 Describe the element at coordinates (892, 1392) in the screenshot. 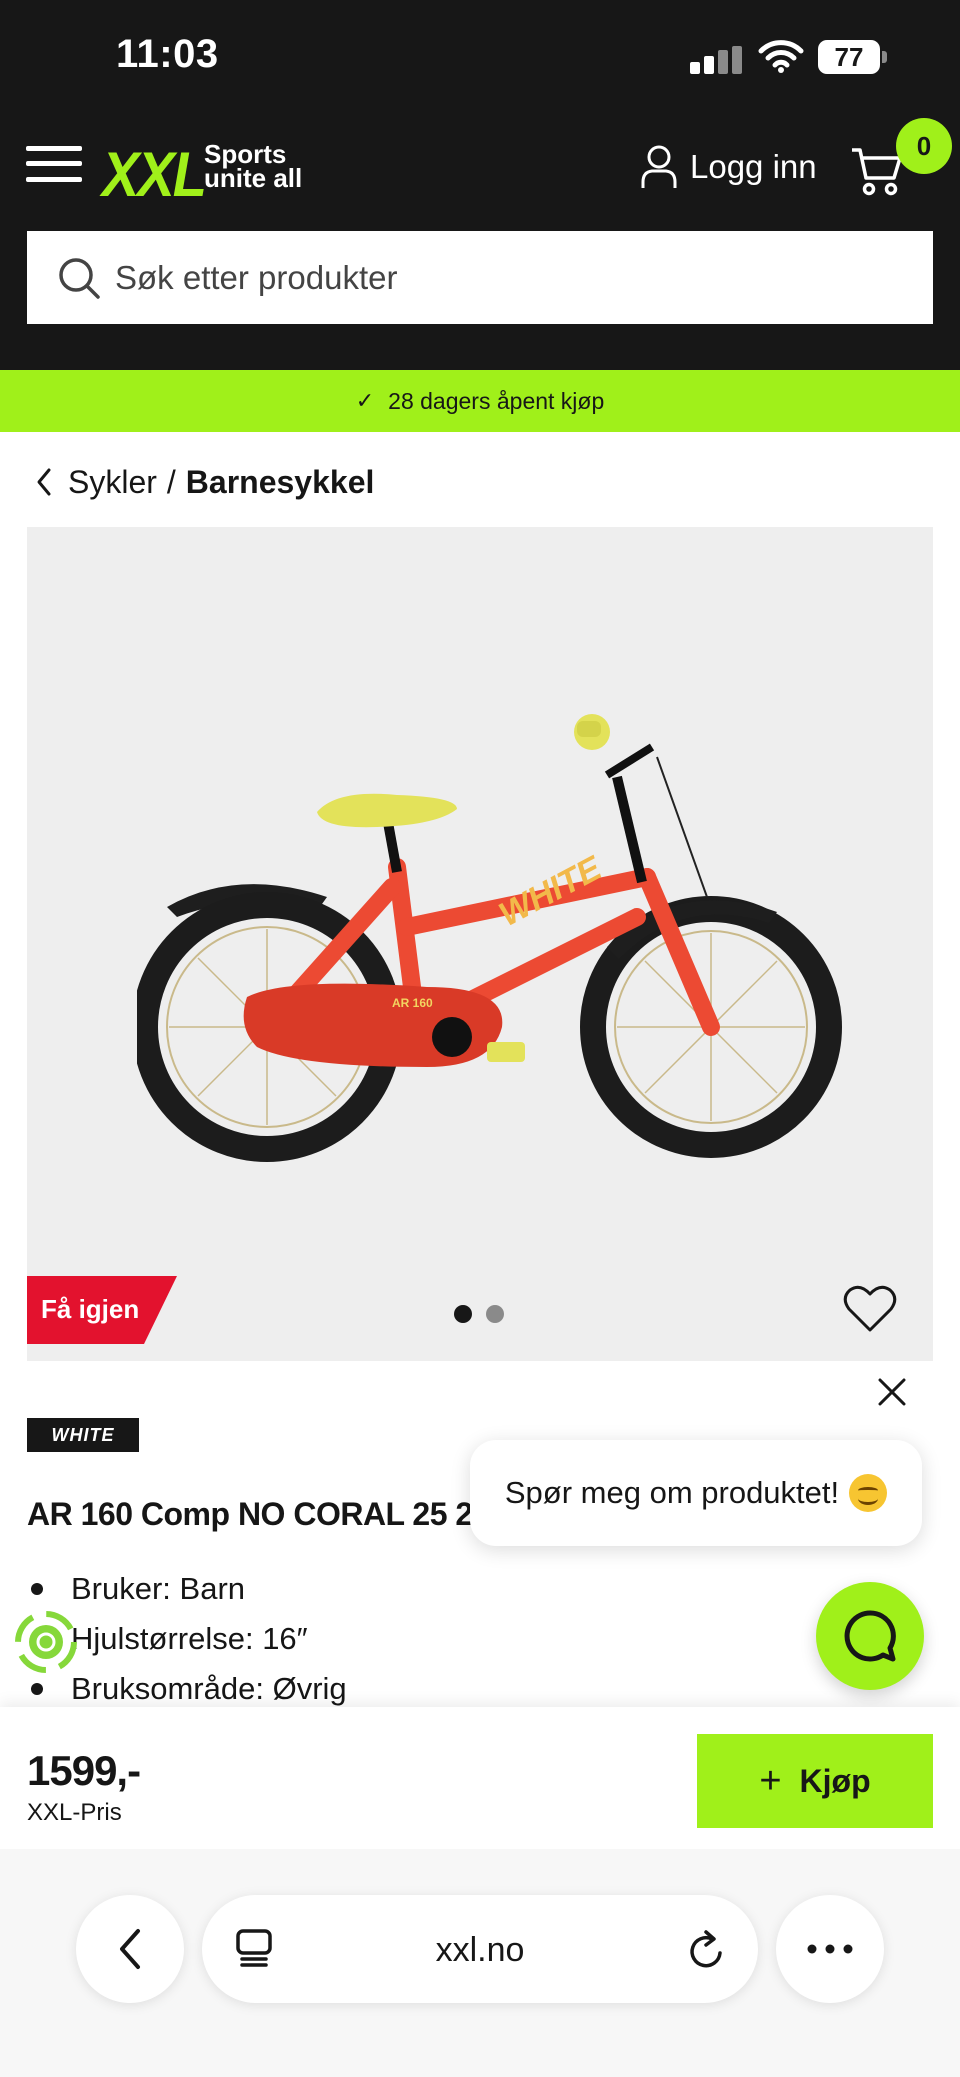

I see `close-icon` at that location.